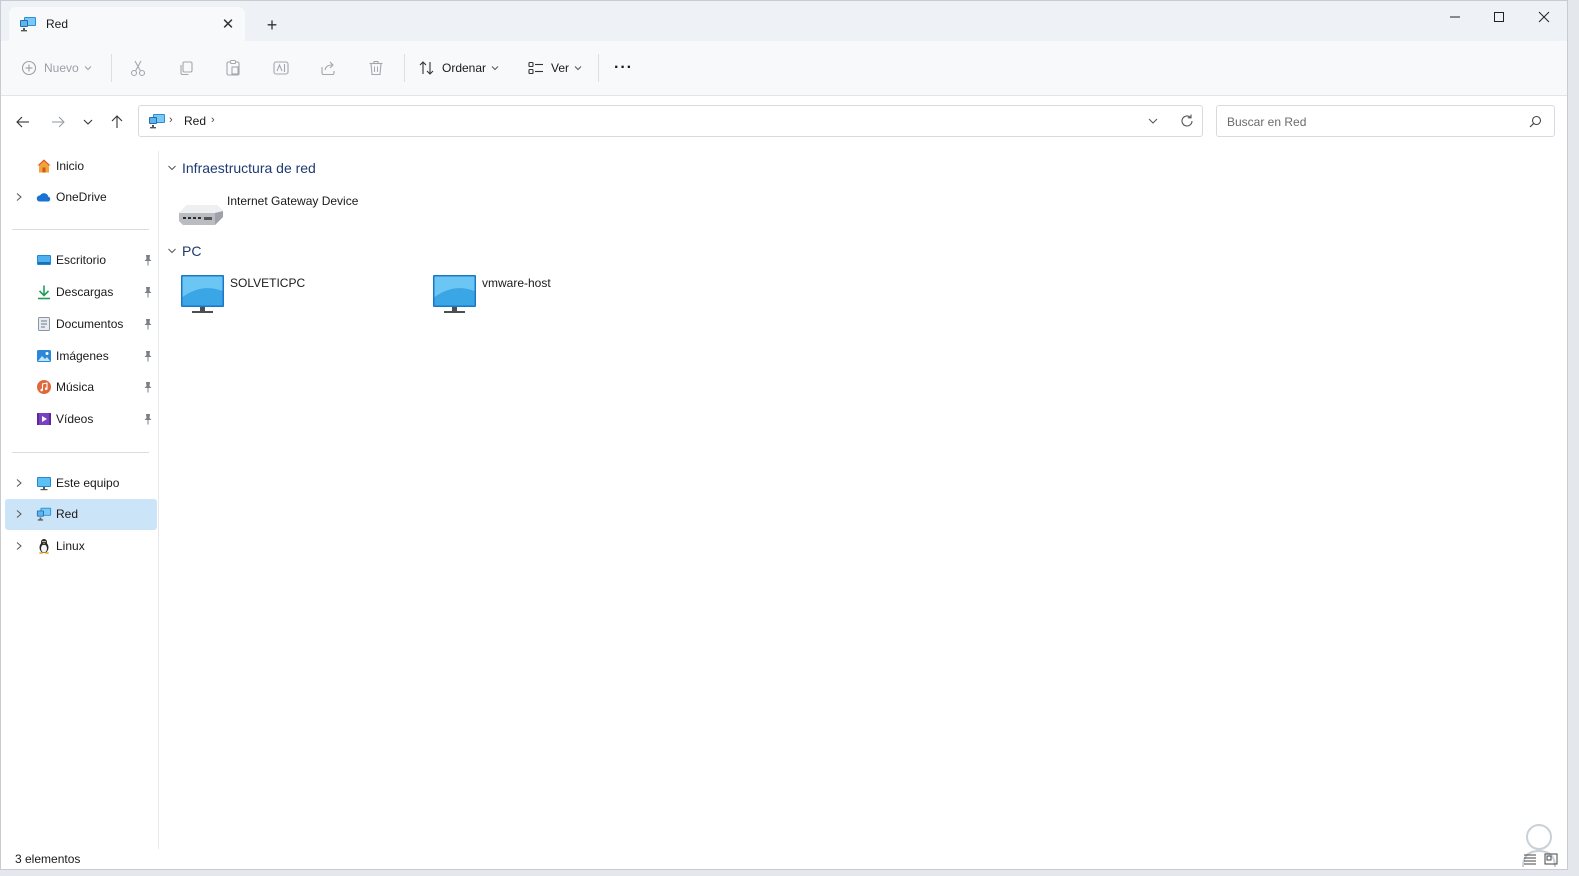 The height and width of the screenshot is (876, 1579). Describe the element at coordinates (127, 24) in the screenshot. I see `tab-red: Red ✕` at that location.